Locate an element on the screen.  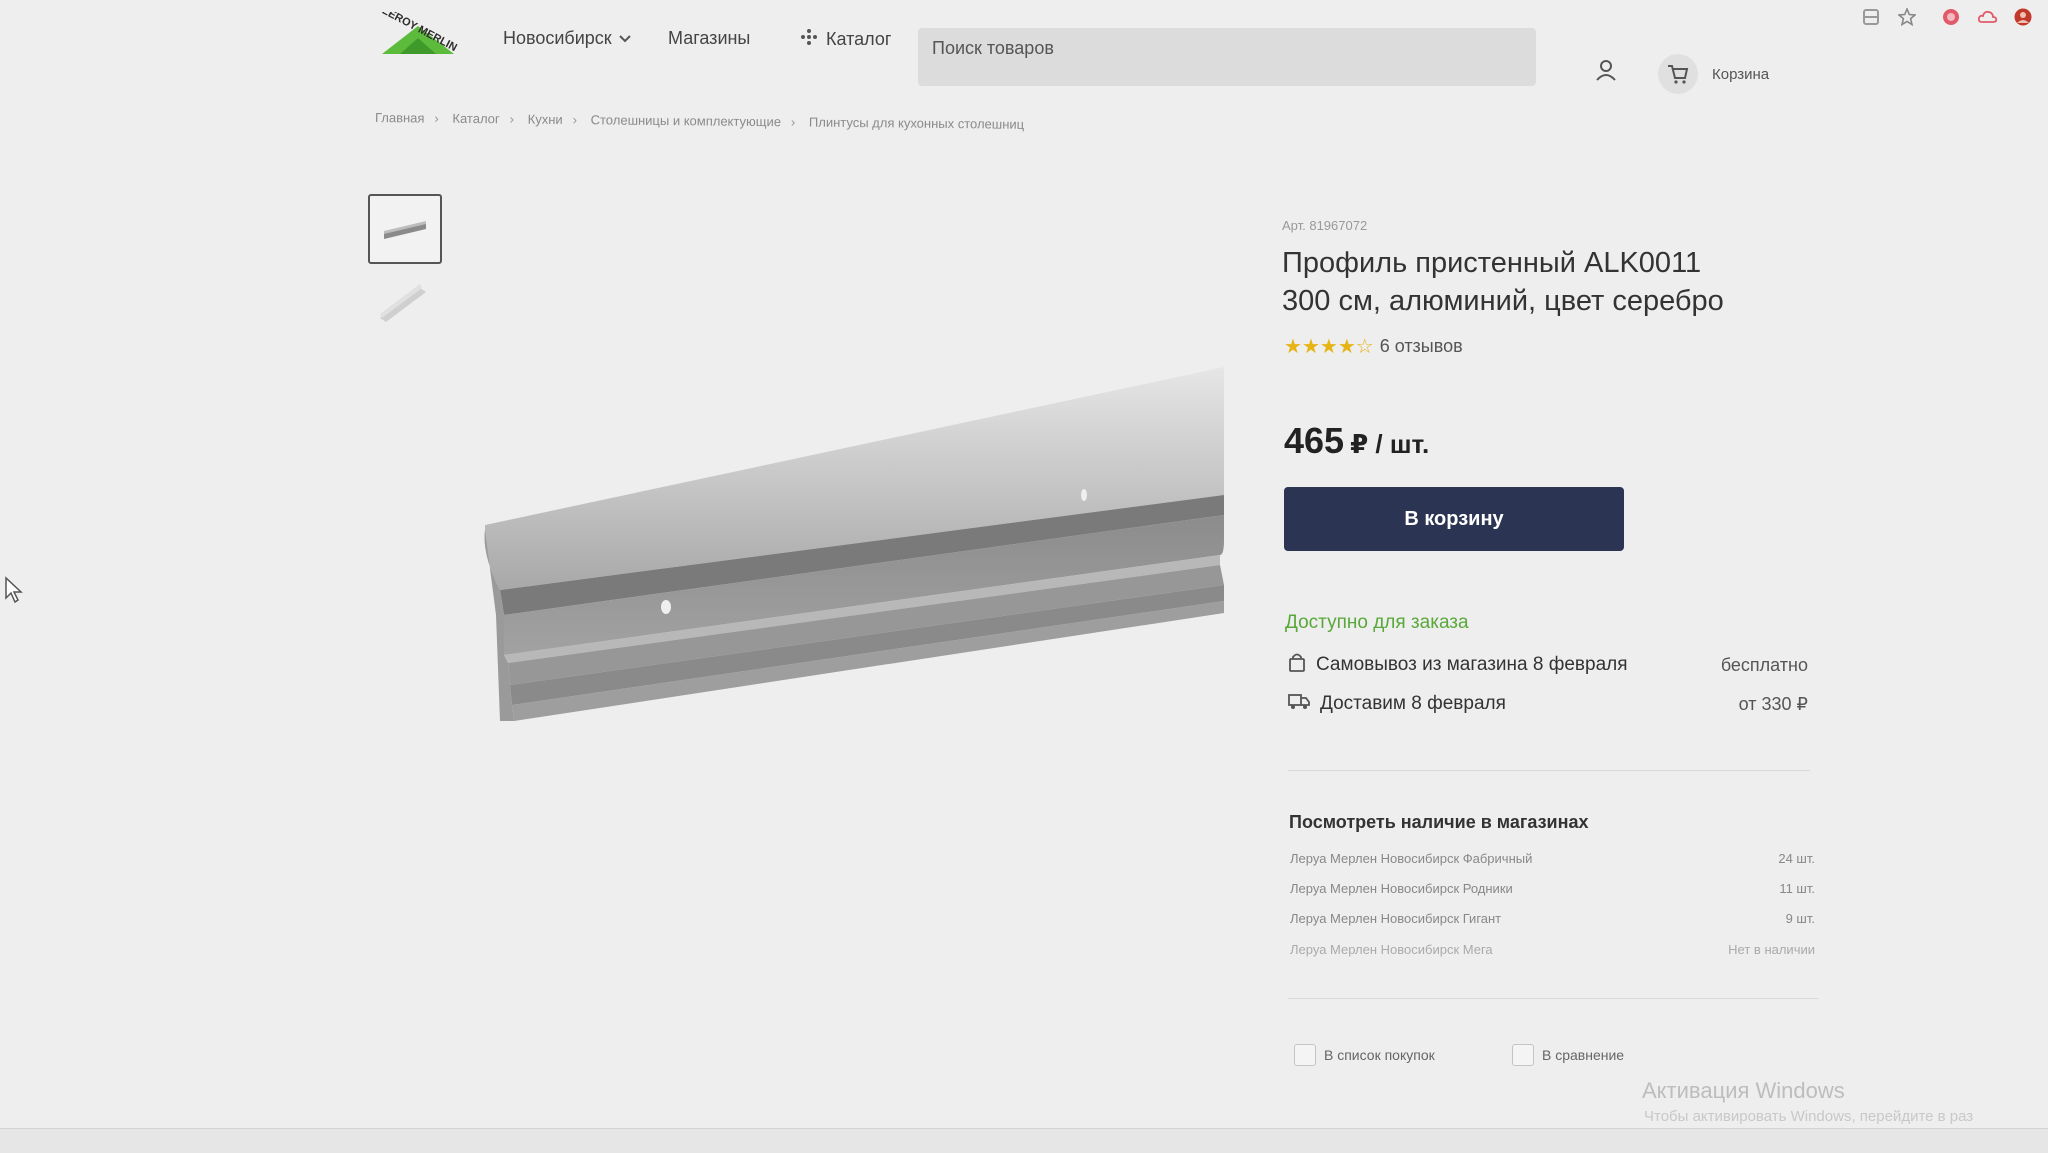
stock-row: Леруа Мерлен Новосибирск Гигант 9 шт. is located at coordinates (1552, 918).